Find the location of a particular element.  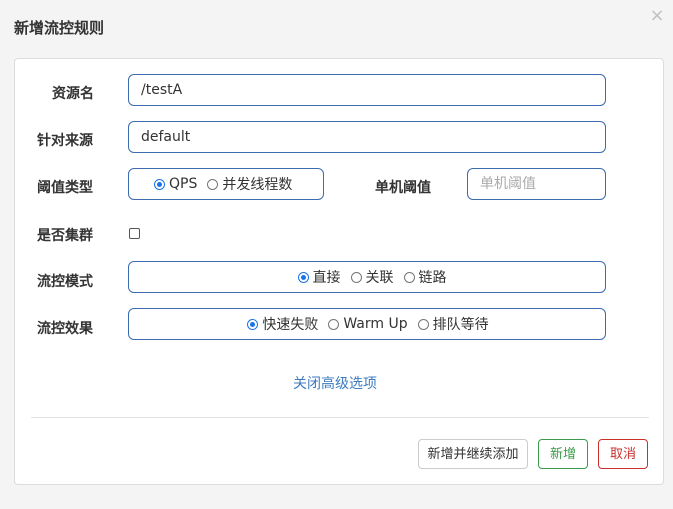

control-mode-label: 流控模式 is located at coordinates (65, 282).